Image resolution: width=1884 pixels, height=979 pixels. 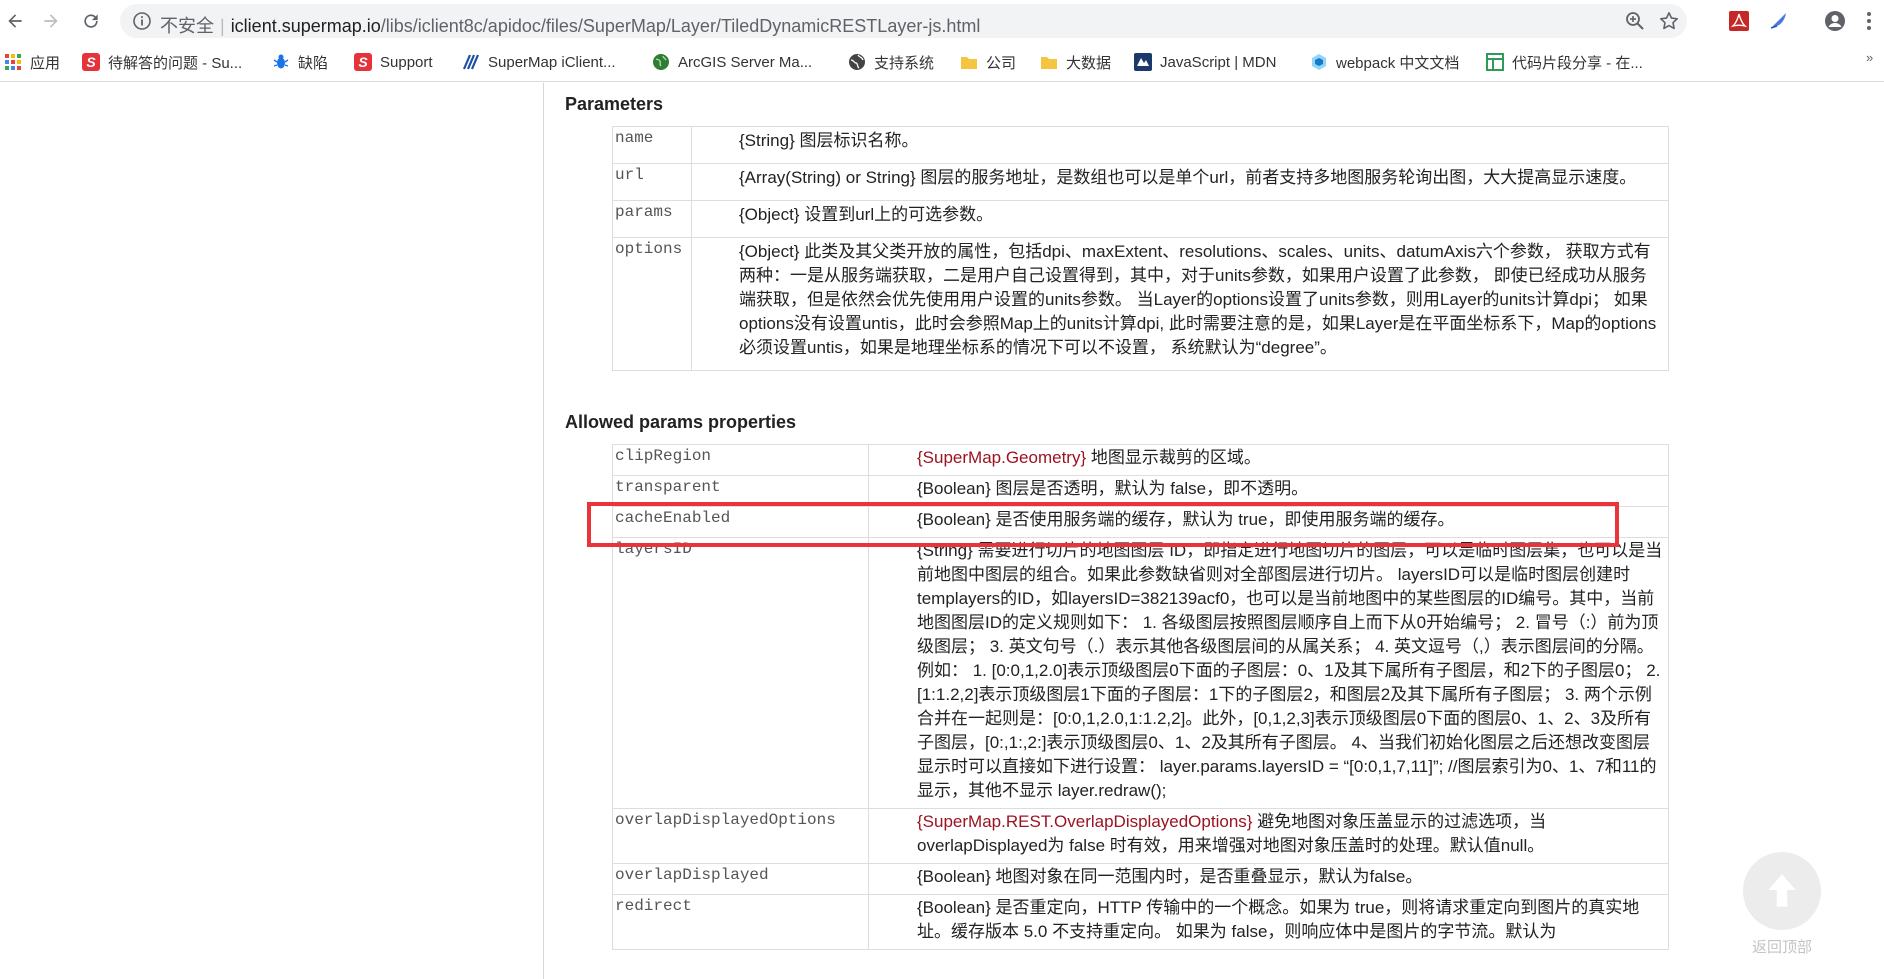 What do you see at coordinates (661, 62) in the screenshot?
I see `globe-icon` at bounding box center [661, 62].